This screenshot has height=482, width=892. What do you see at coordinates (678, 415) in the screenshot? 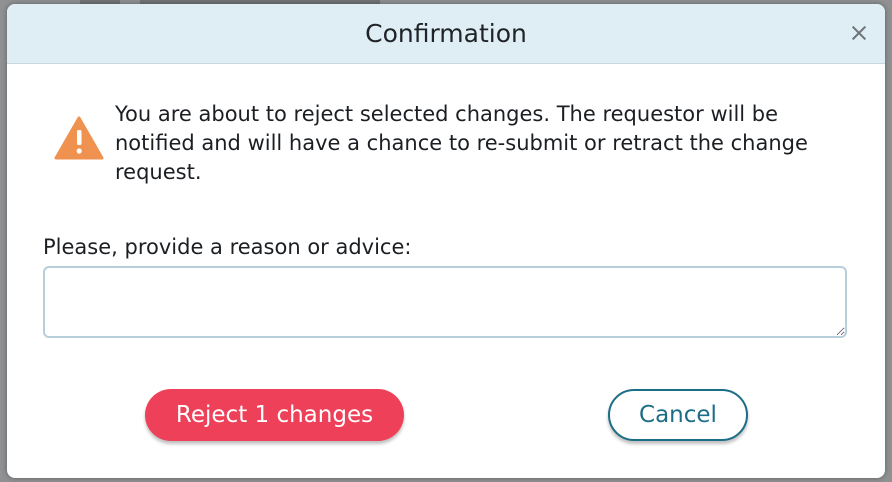
I see `cancel-button: Cancel` at bounding box center [678, 415].